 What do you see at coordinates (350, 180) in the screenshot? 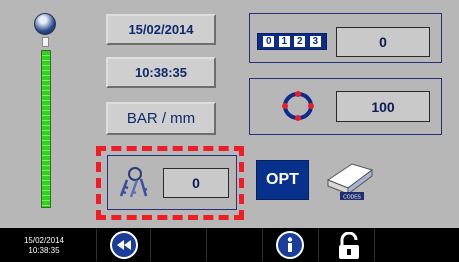
I see `codes-eraser-button: CODES` at bounding box center [350, 180].